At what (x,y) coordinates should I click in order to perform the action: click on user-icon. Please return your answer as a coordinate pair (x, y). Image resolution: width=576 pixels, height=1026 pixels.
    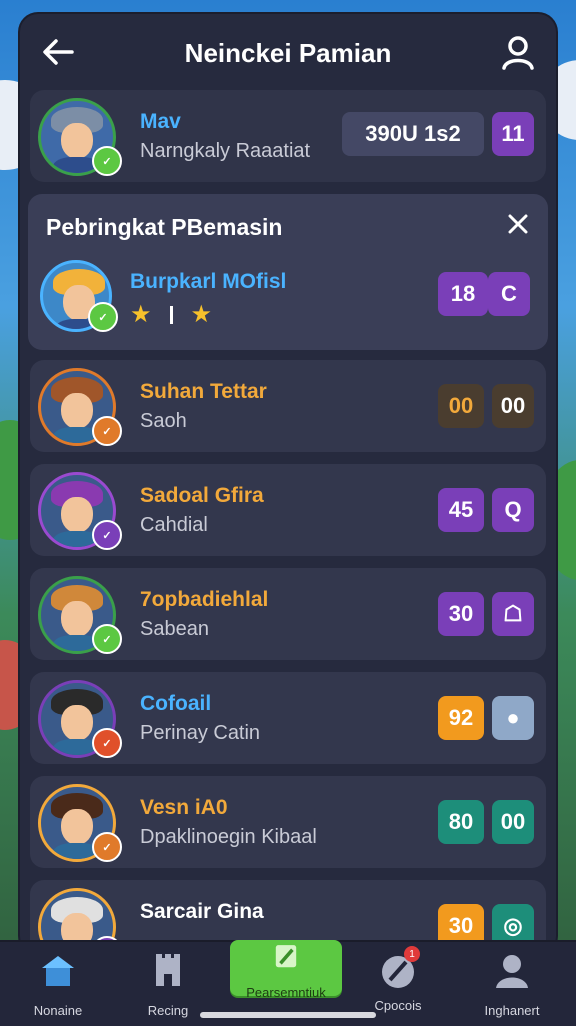
    Looking at the image, I should click on (512, 971).